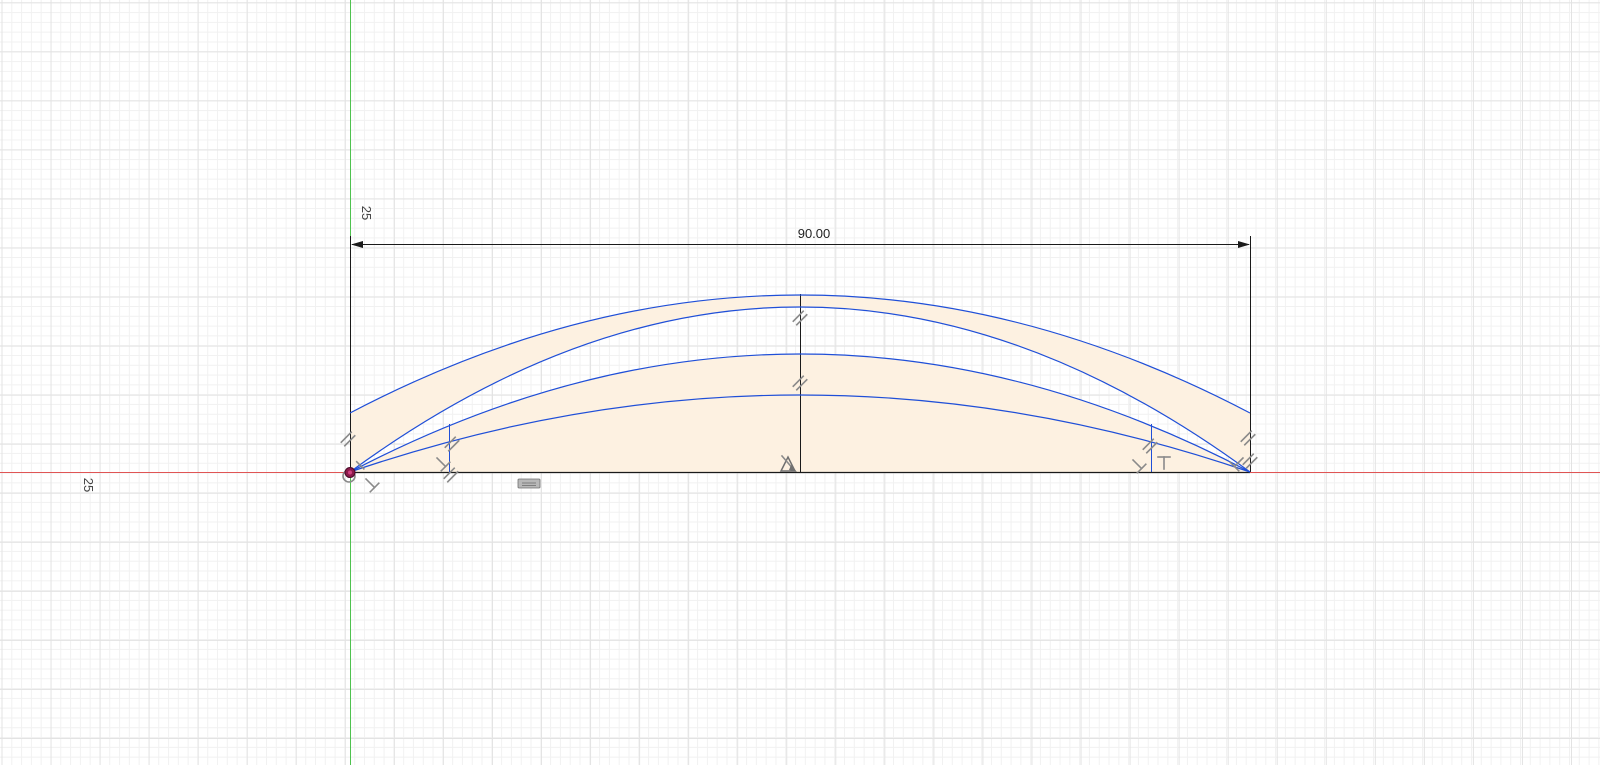  Describe the element at coordinates (350, 472) in the screenshot. I see `origin-point` at that location.